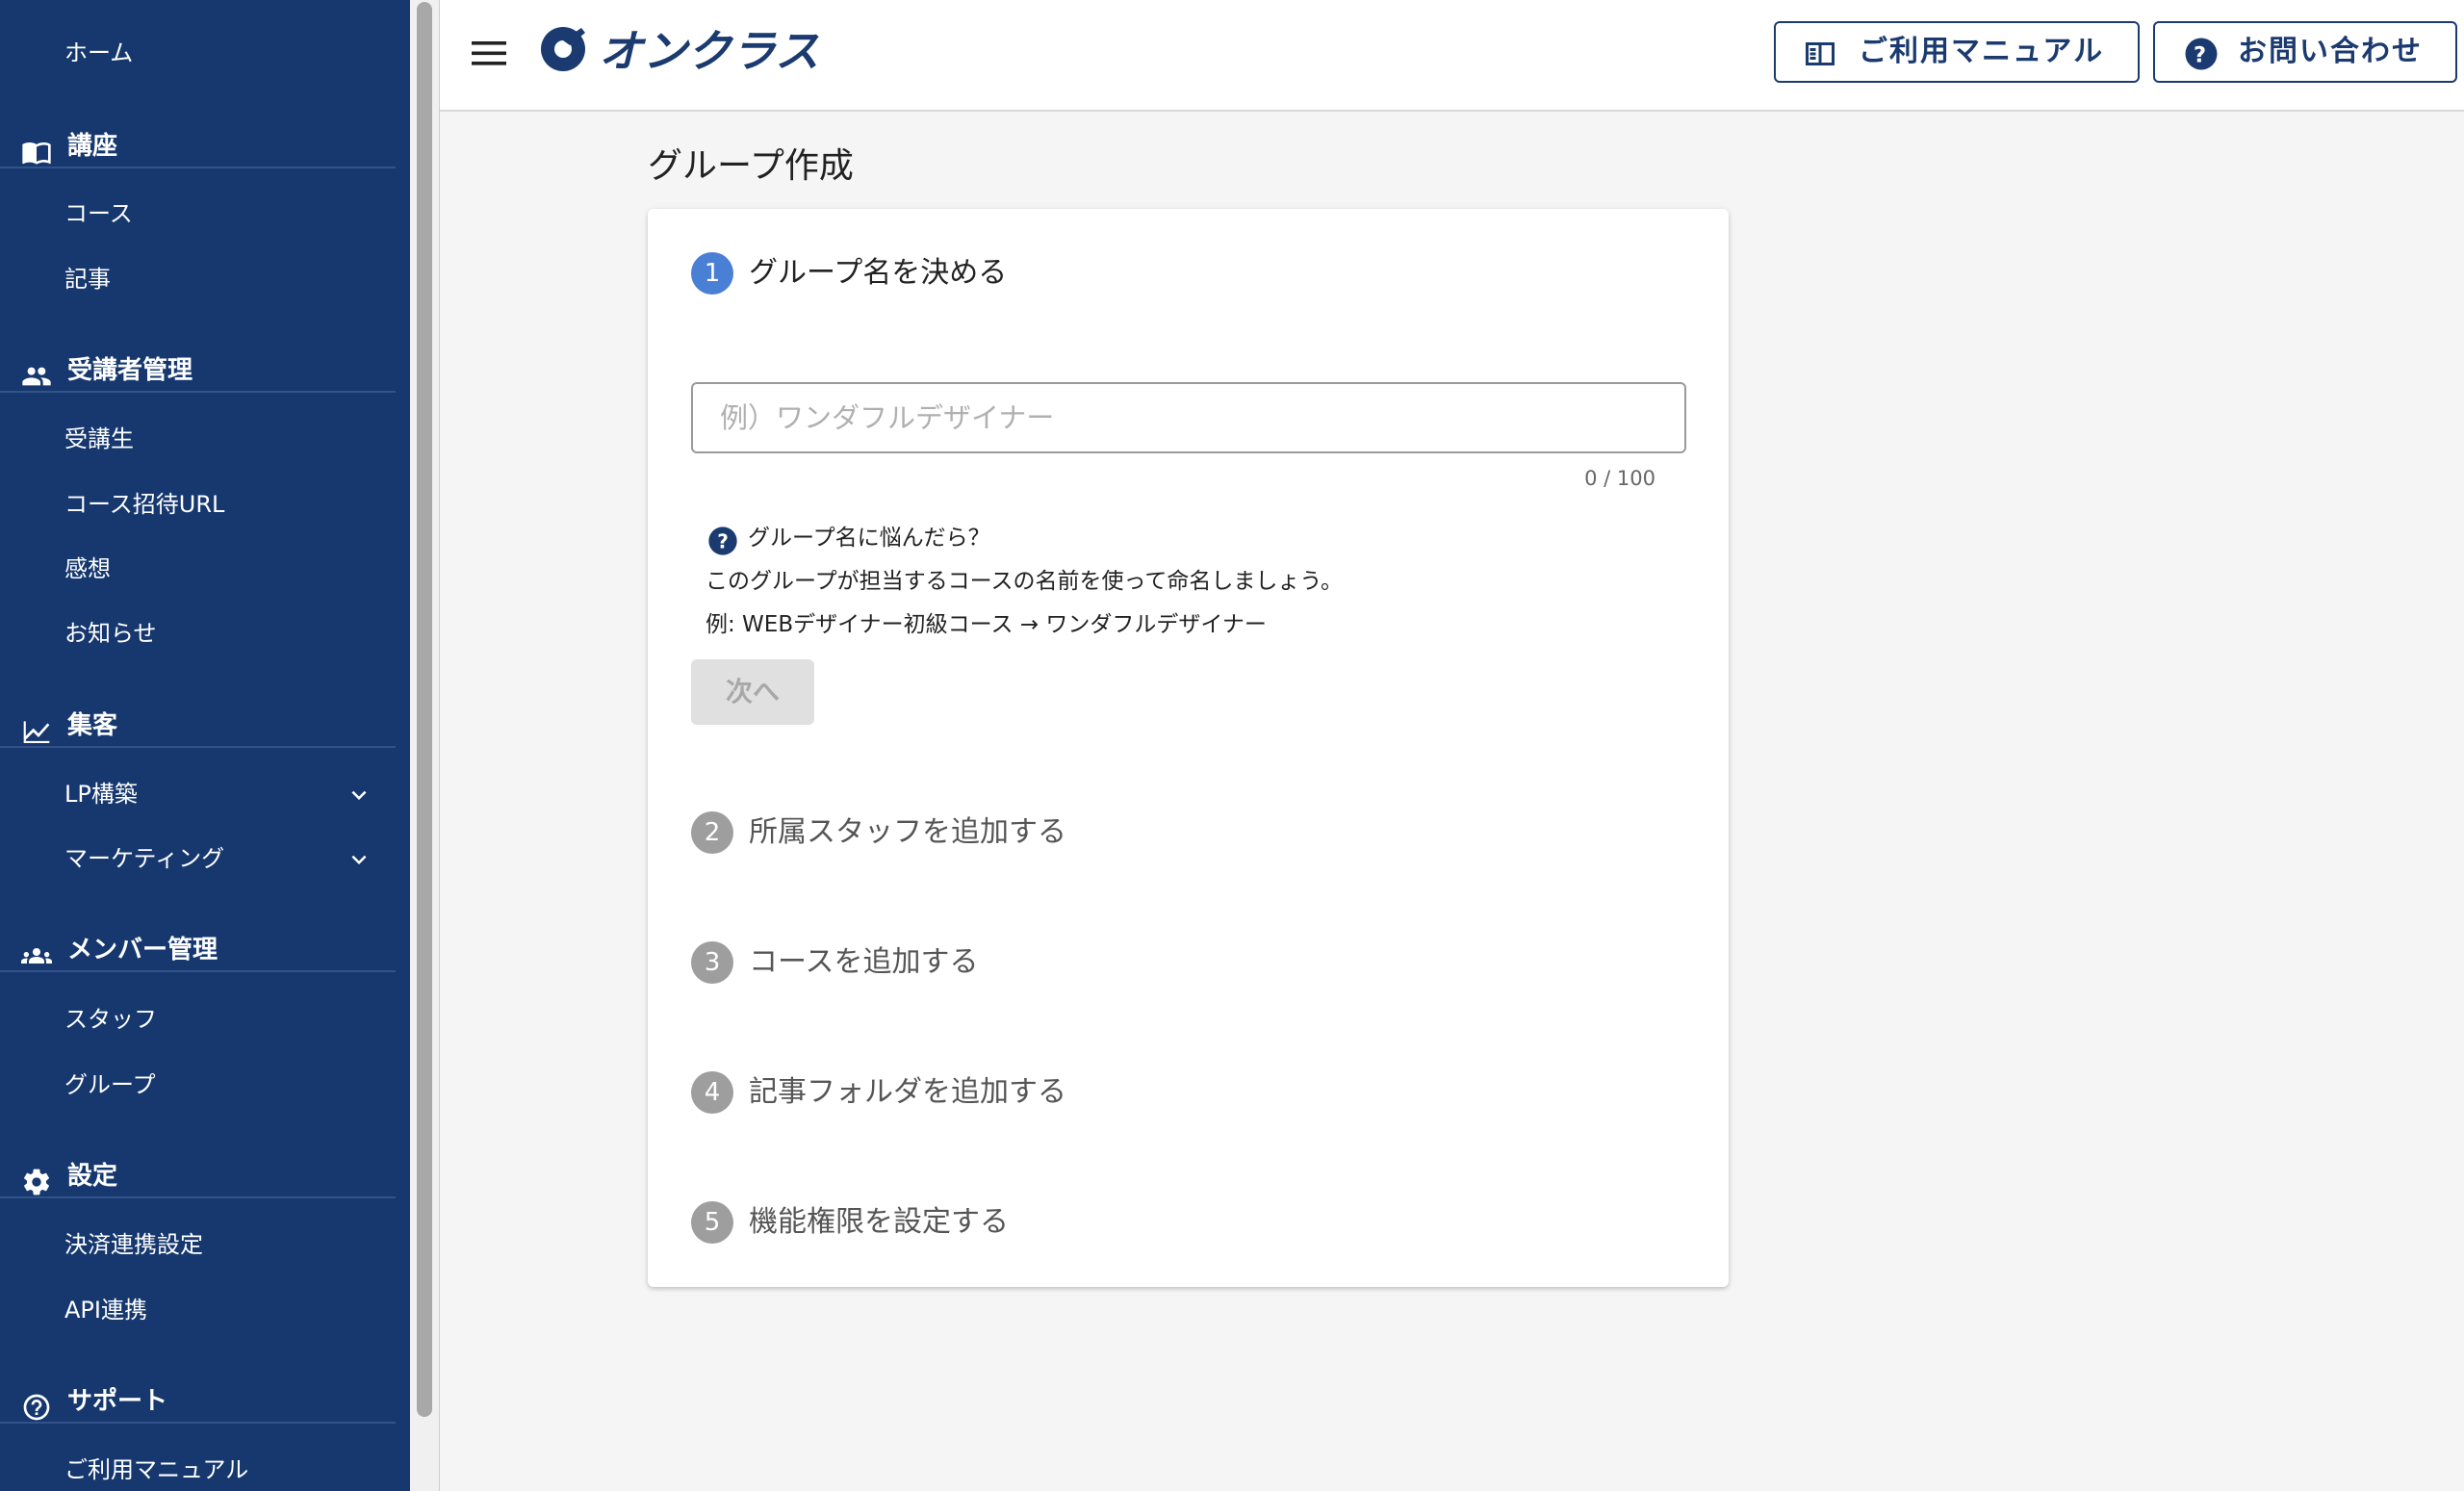  What do you see at coordinates (87, 279) in the screenshot?
I see `sidebar-item-article: 記事` at bounding box center [87, 279].